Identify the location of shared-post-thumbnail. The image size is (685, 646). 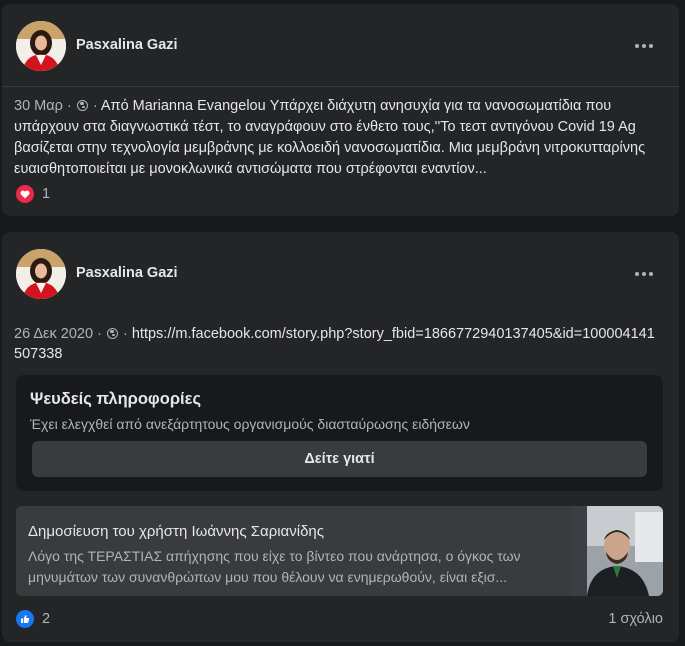
(618, 551).